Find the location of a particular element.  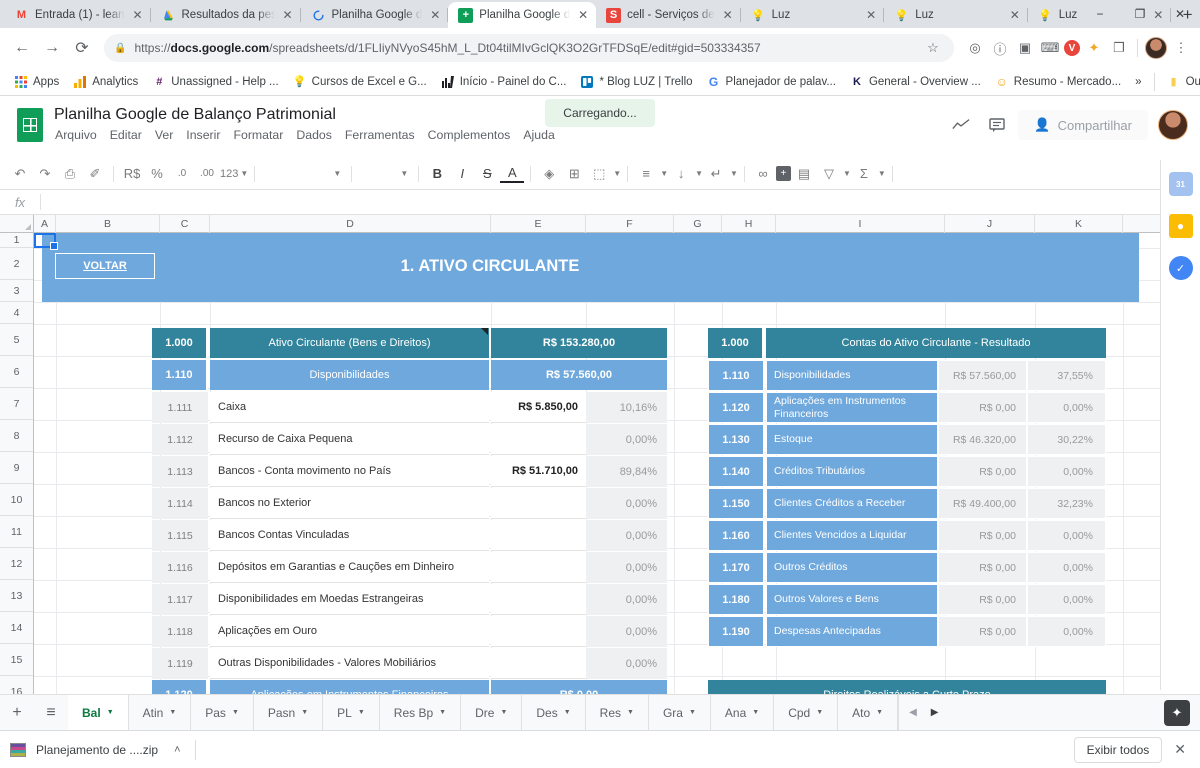

column-header-J: J is located at coordinates (990, 224).